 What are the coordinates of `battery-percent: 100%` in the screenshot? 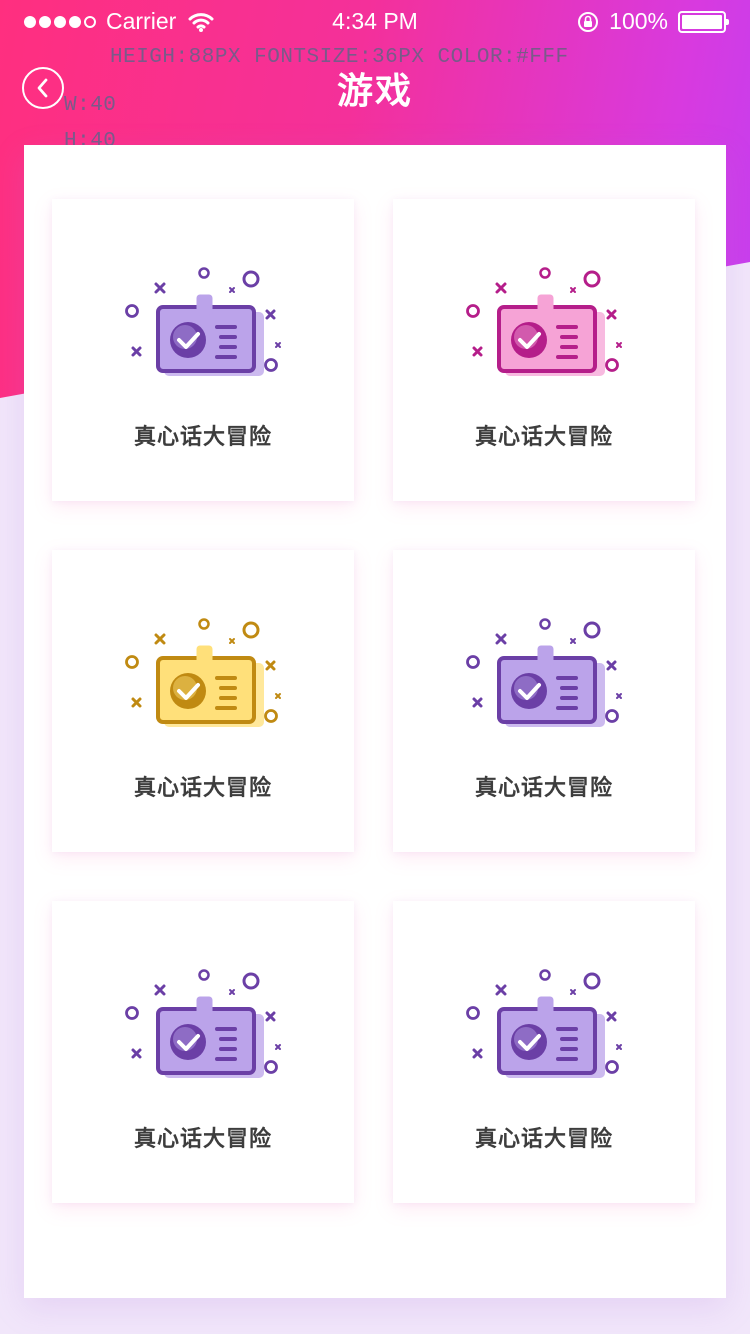 It's located at (638, 21).